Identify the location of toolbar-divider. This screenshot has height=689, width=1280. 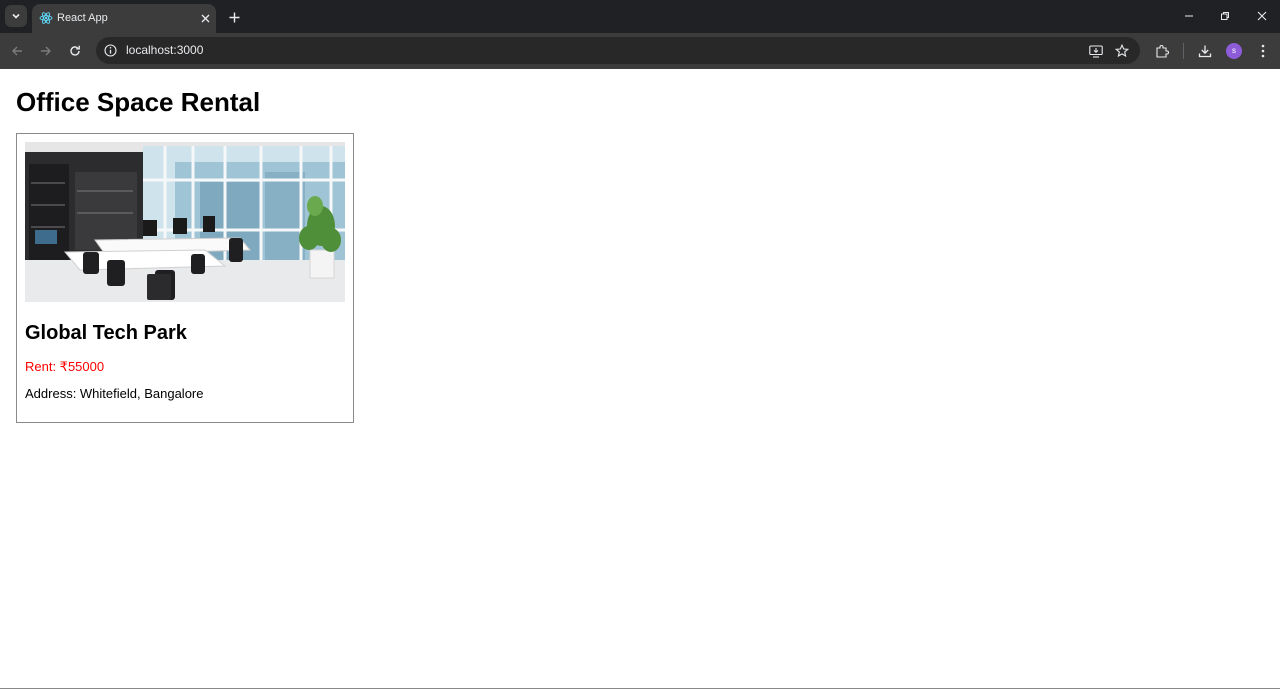
(1183, 51).